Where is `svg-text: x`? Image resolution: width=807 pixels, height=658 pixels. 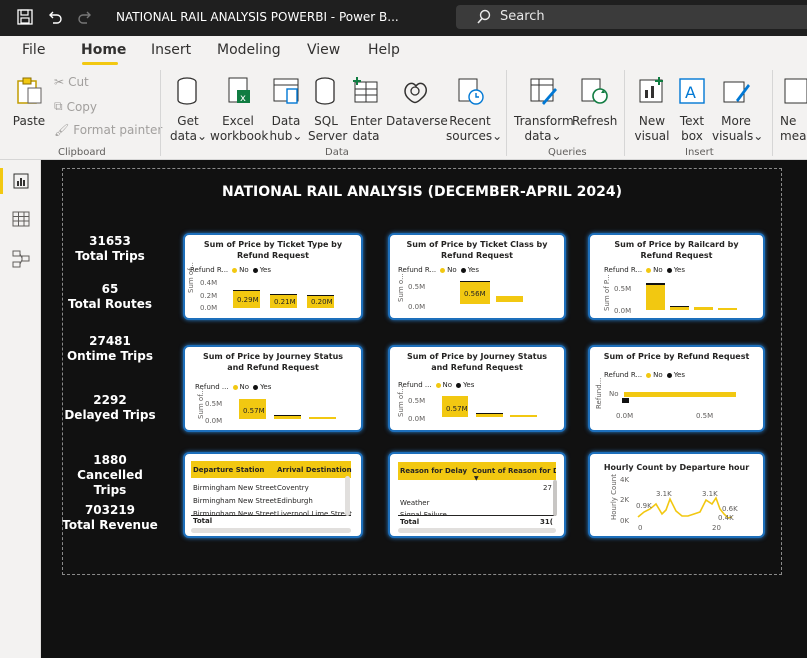
svg-text: x is located at coordinates (243, 98).